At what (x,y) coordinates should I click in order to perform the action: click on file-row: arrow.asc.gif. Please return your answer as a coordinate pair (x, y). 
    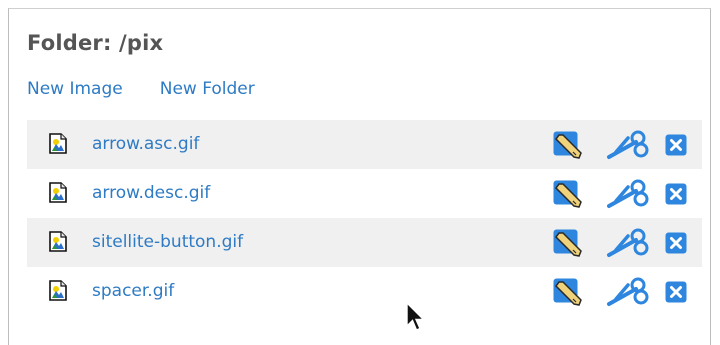
    Looking at the image, I should click on (364, 144).